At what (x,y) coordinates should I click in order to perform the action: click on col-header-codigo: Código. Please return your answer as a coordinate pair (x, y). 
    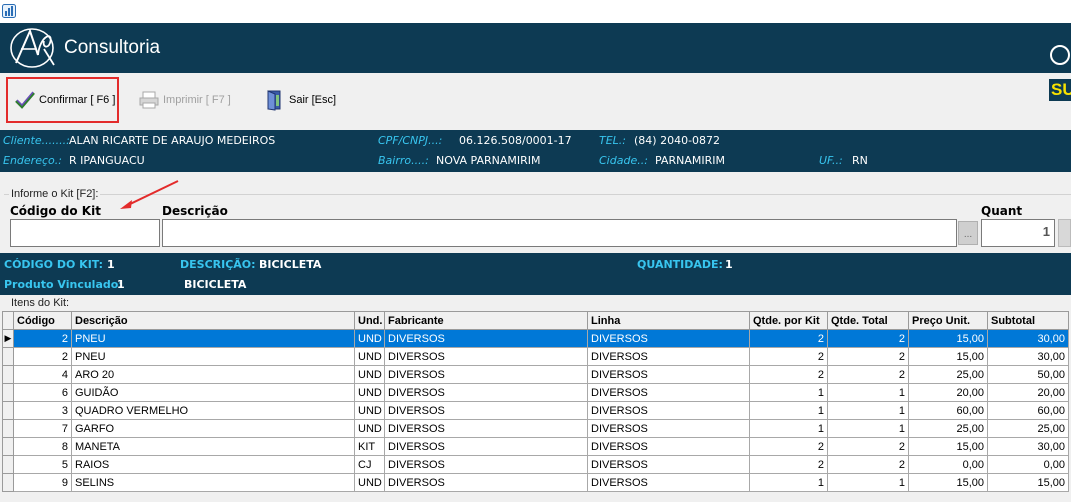
    Looking at the image, I should click on (42, 320).